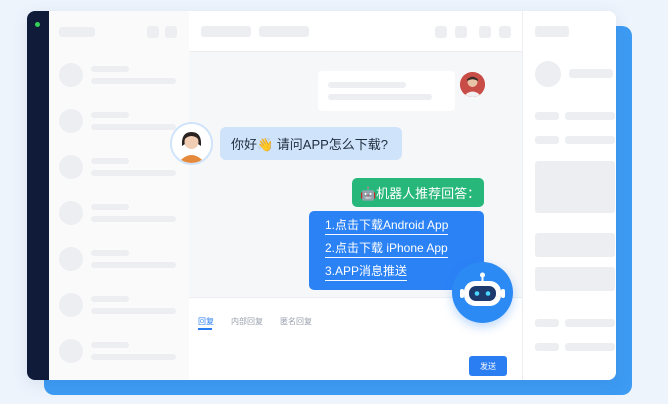 This screenshot has width=668, height=404. What do you see at coordinates (552, 31) in the screenshot?
I see `info-title-placeholder` at bounding box center [552, 31].